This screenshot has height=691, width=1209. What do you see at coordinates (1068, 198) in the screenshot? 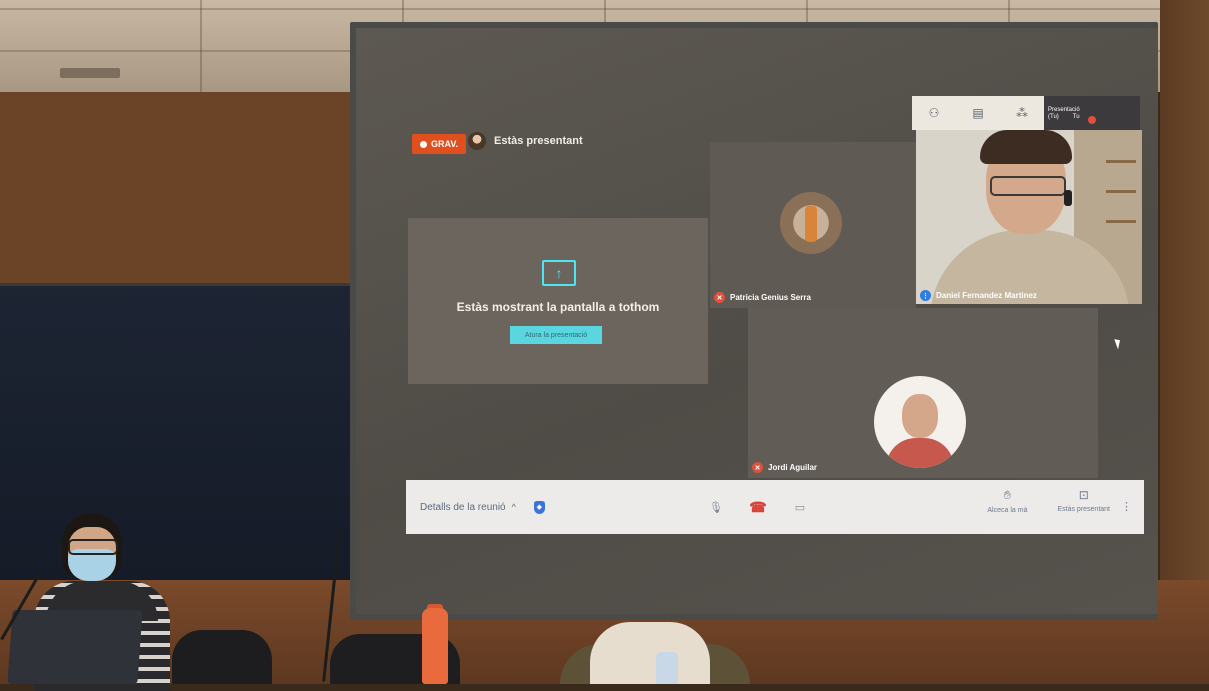
I see `headset` at bounding box center [1068, 198].